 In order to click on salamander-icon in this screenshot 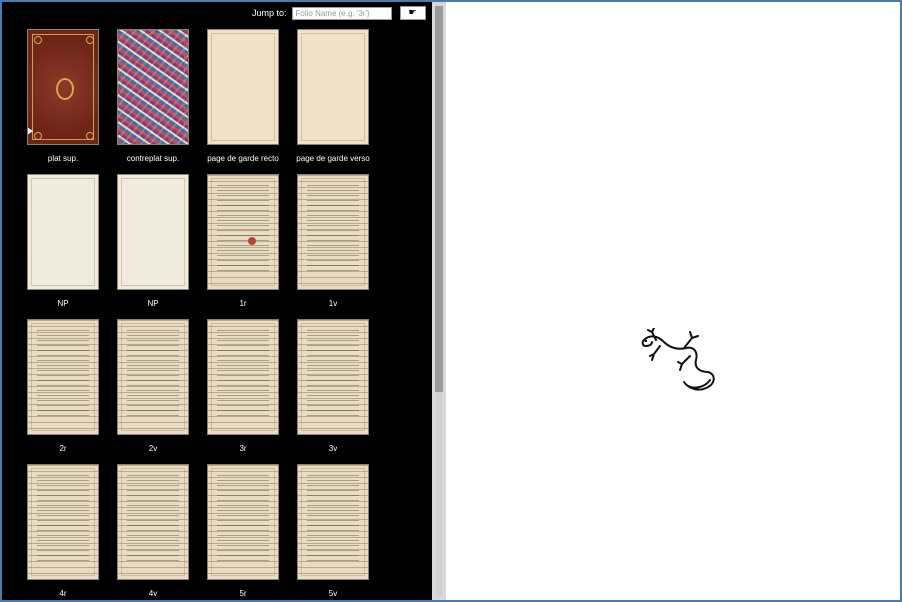, I will do `click(678, 359)`.